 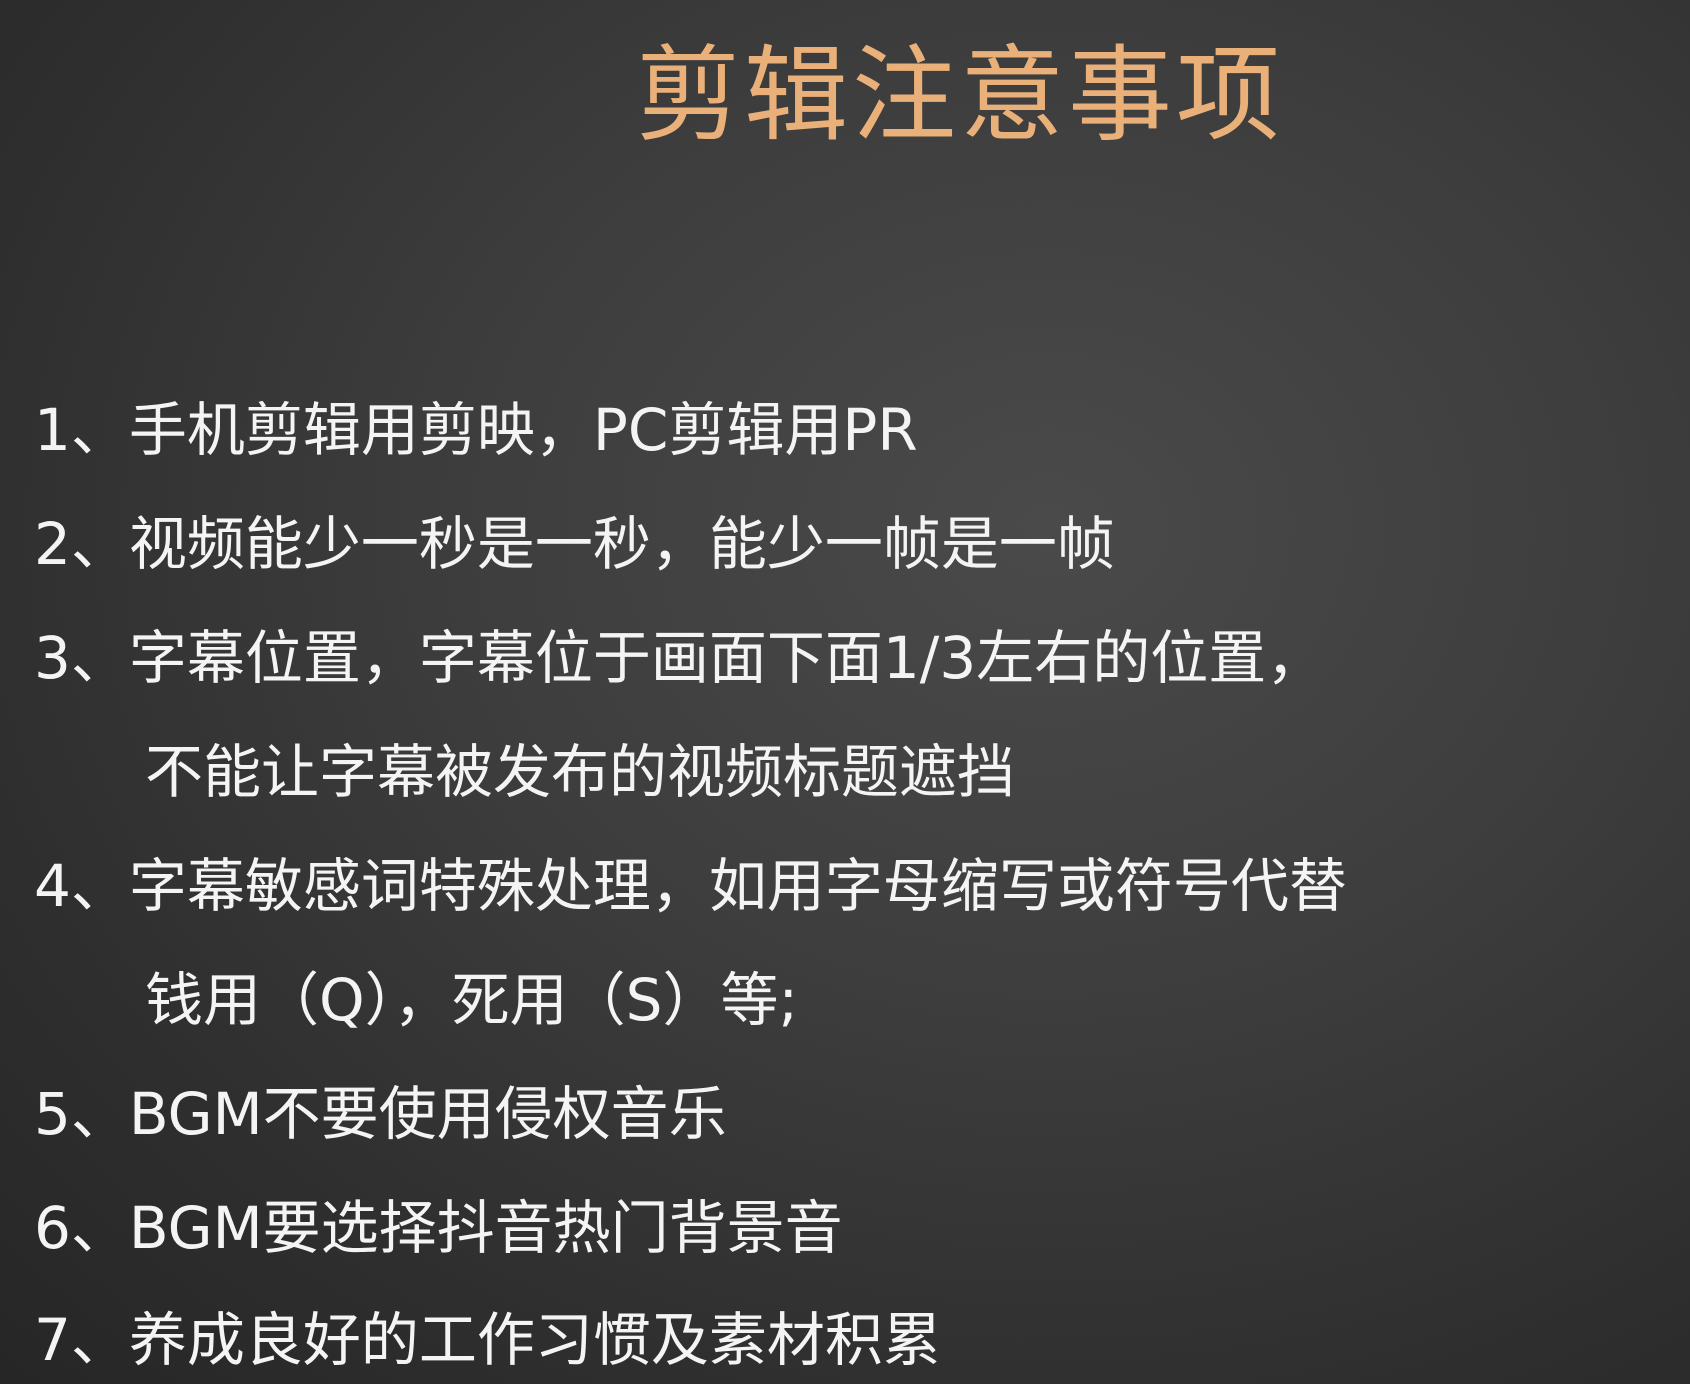 What do you see at coordinates (960, 95) in the screenshot?
I see `slide-title: 剪辑注意事项` at bounding box center [960, 95].